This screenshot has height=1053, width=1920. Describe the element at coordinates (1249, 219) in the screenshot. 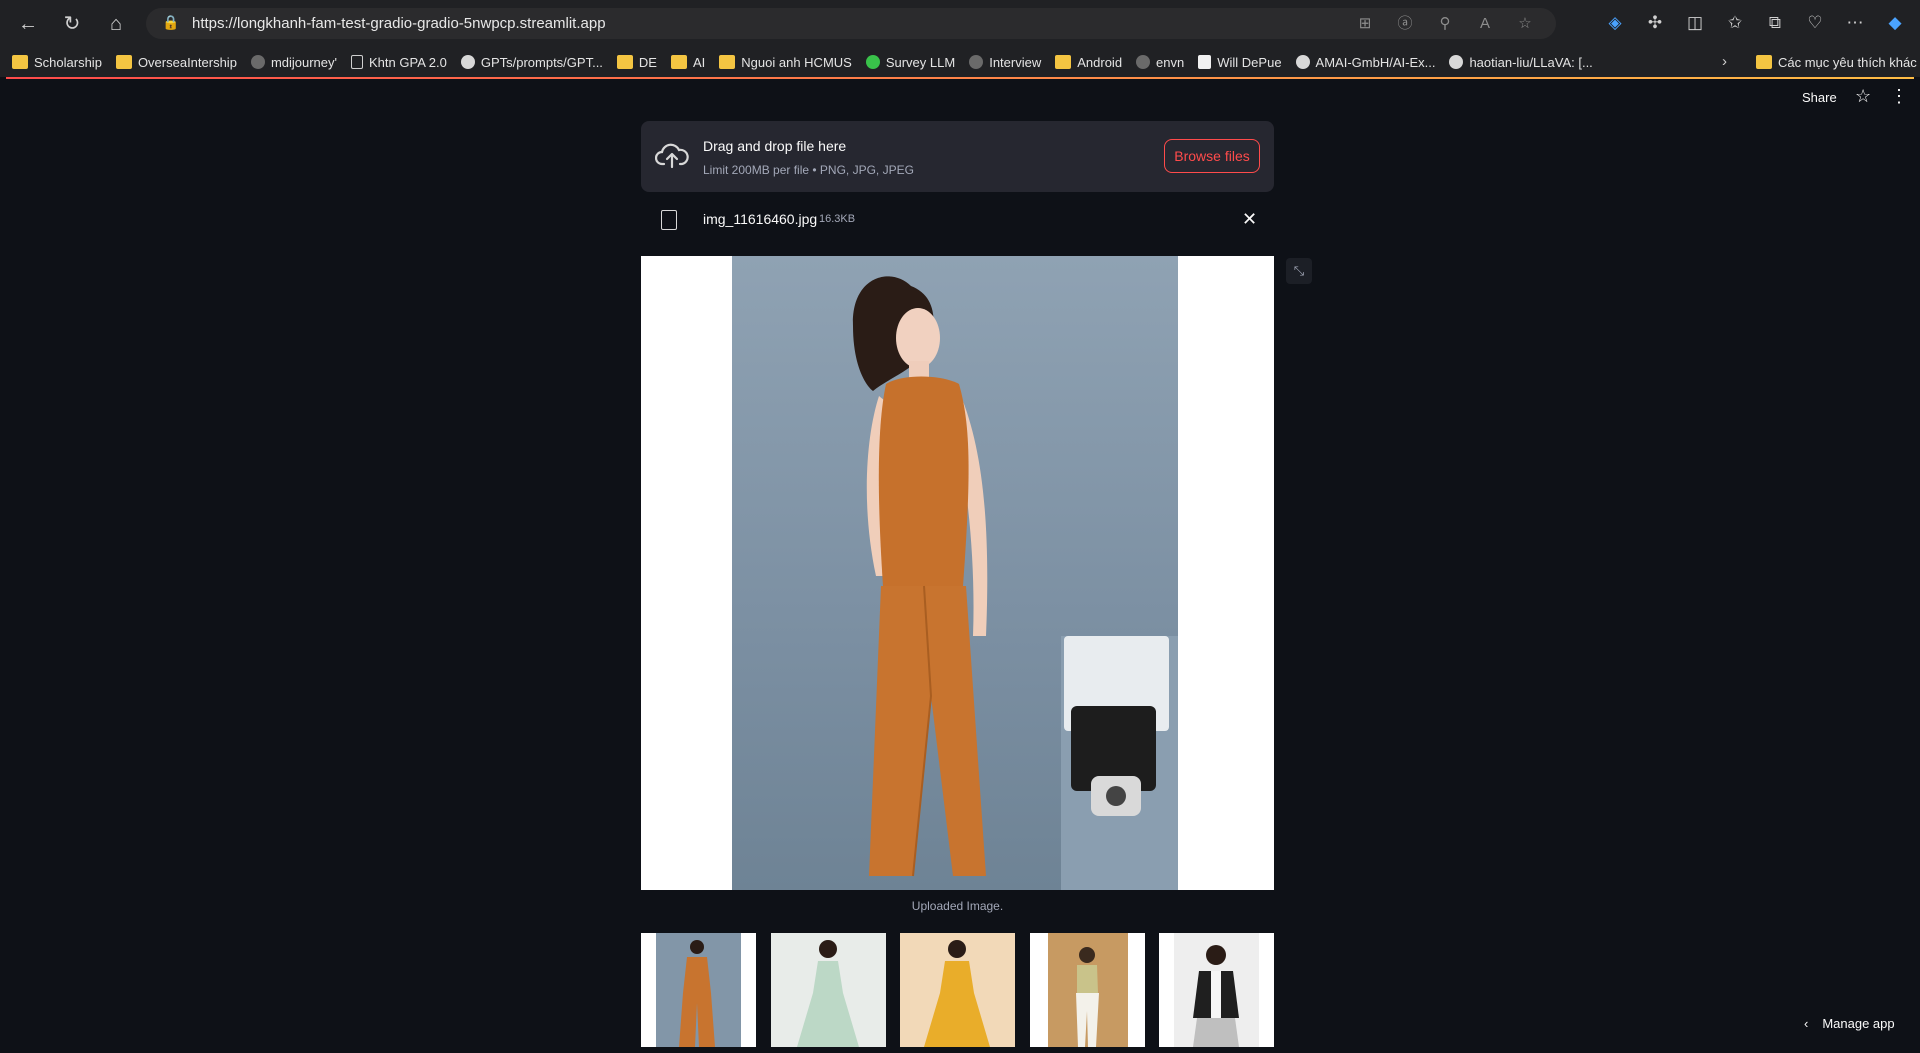

I see `remove-file-icon: ✕` at that location.